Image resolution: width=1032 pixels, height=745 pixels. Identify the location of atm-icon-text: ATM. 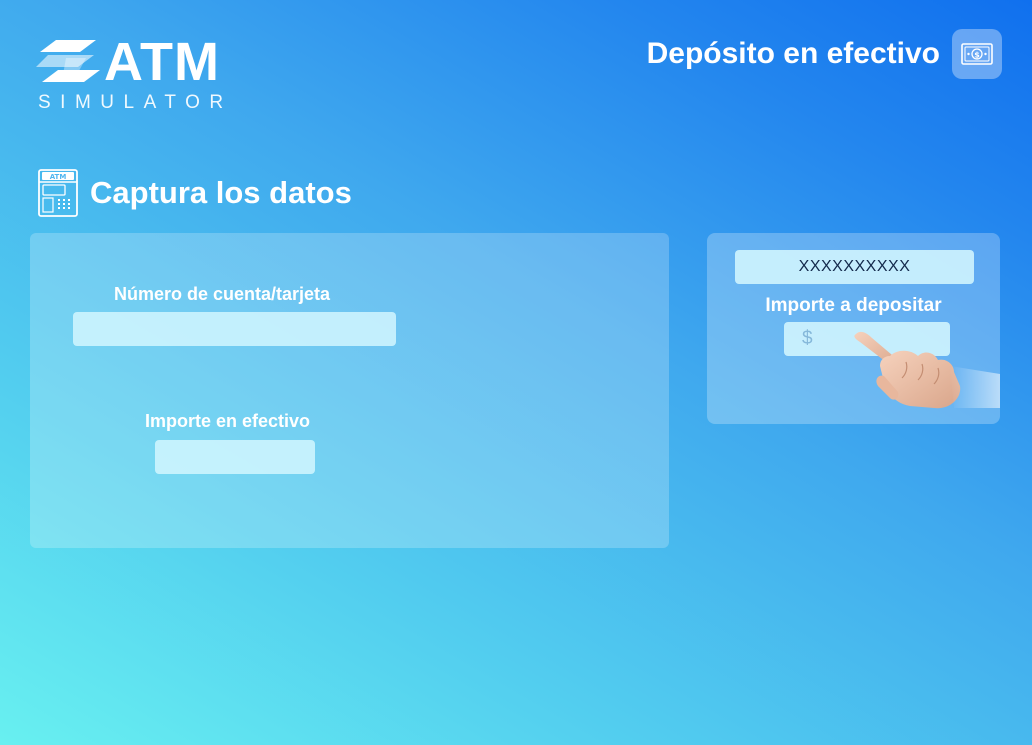
(58, 177).